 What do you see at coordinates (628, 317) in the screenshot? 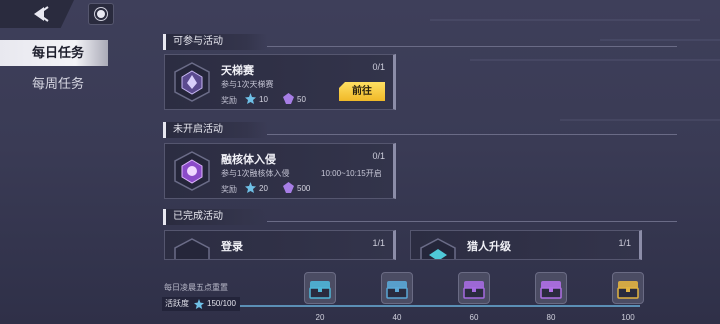
I see `milestone-value: 100` at bounding box center [628, 317].